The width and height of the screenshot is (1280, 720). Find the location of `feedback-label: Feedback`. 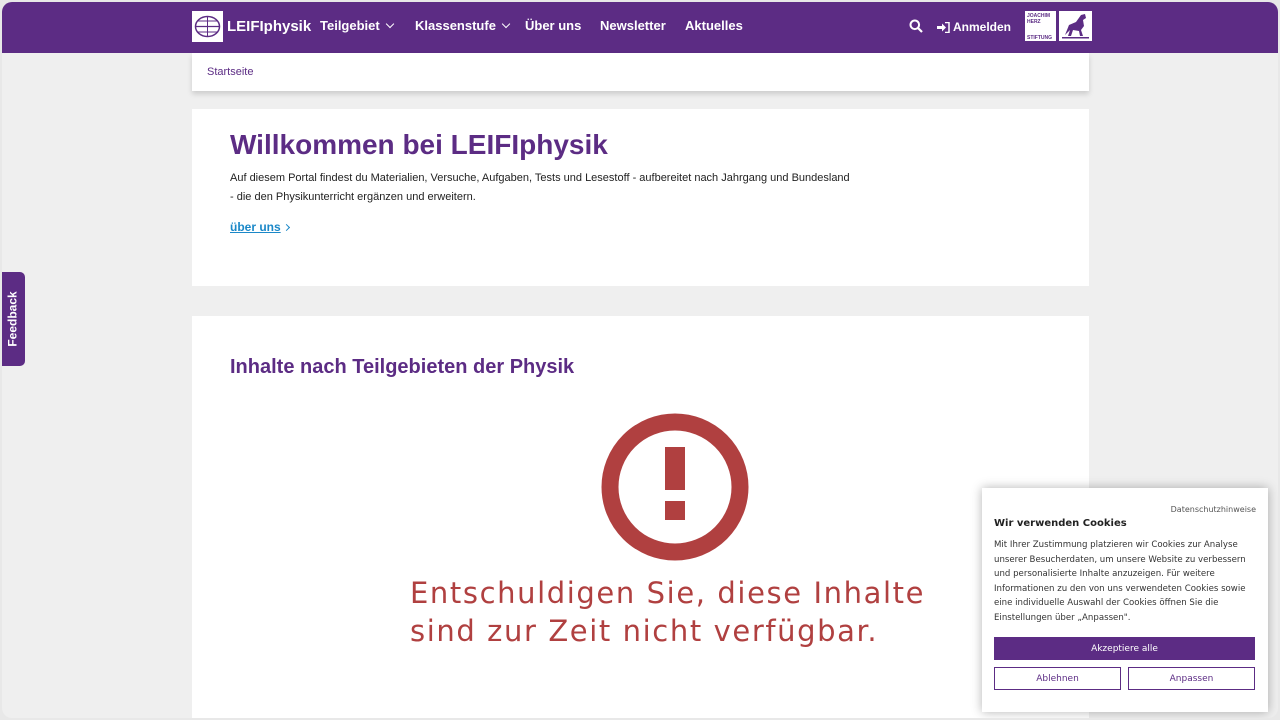

feedback-label: Feedback is located at coordinates (12, 319).